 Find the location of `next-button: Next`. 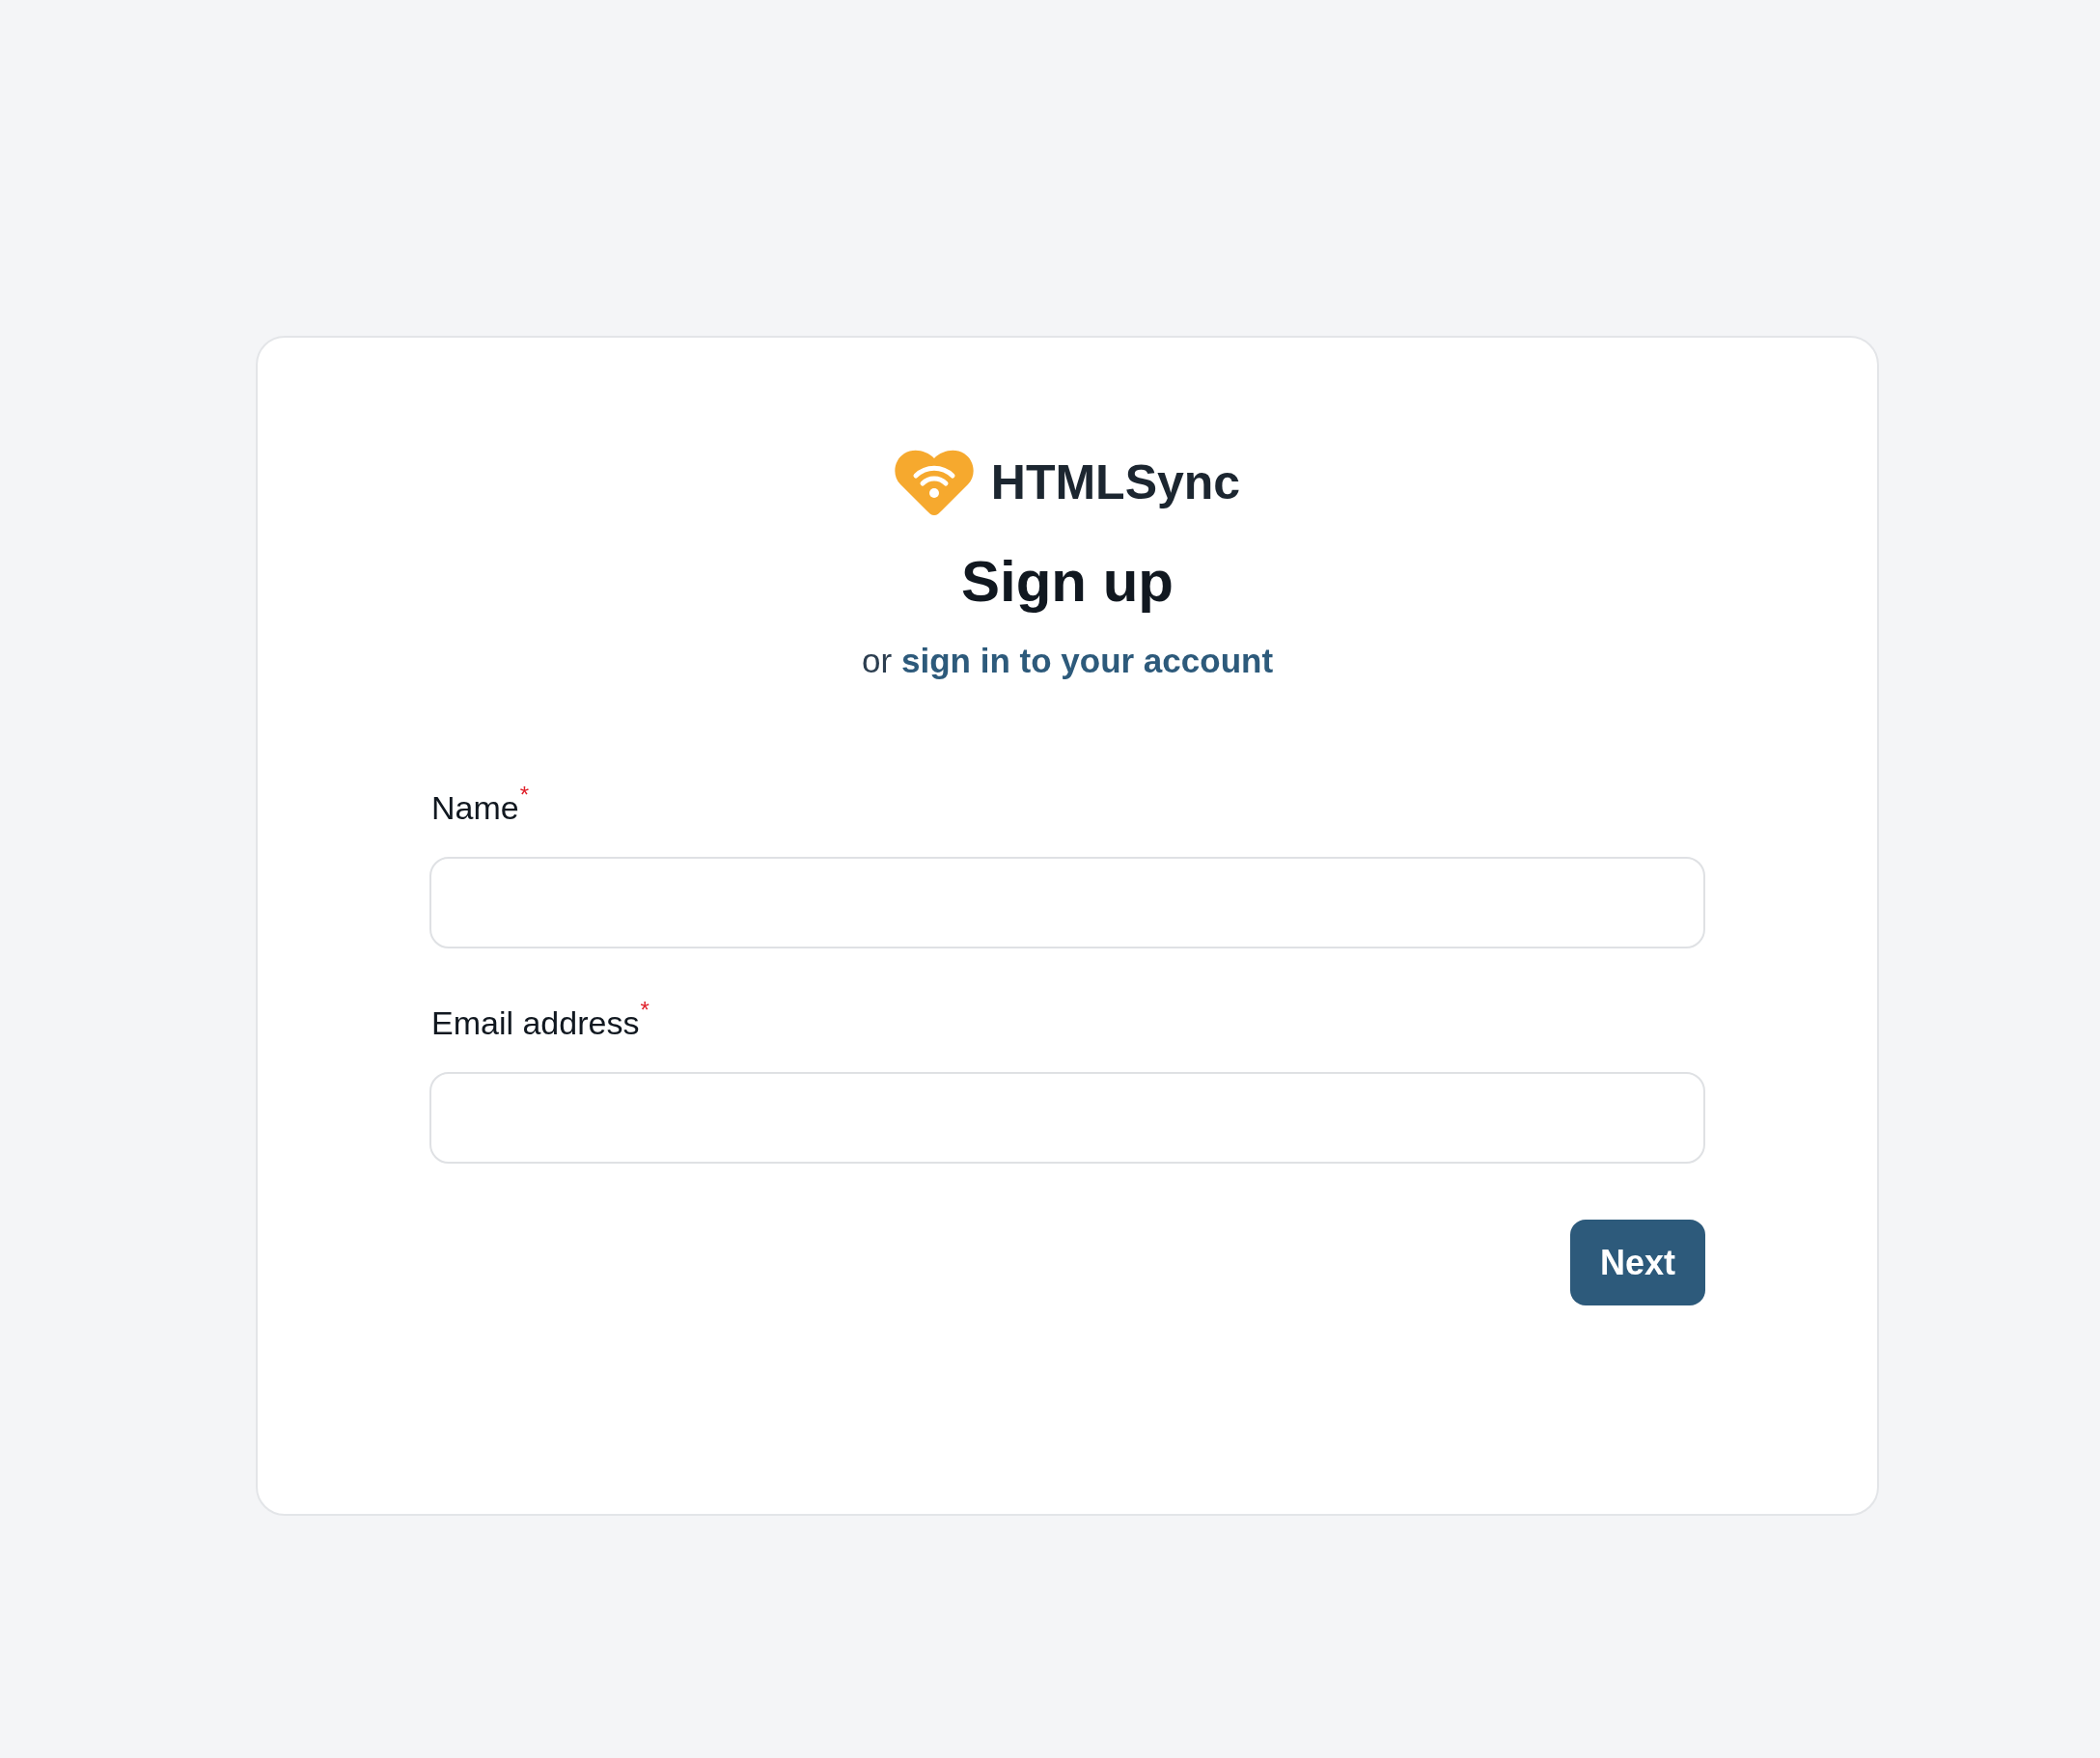

next-button: Next is located at coordinates (1637, 1262).